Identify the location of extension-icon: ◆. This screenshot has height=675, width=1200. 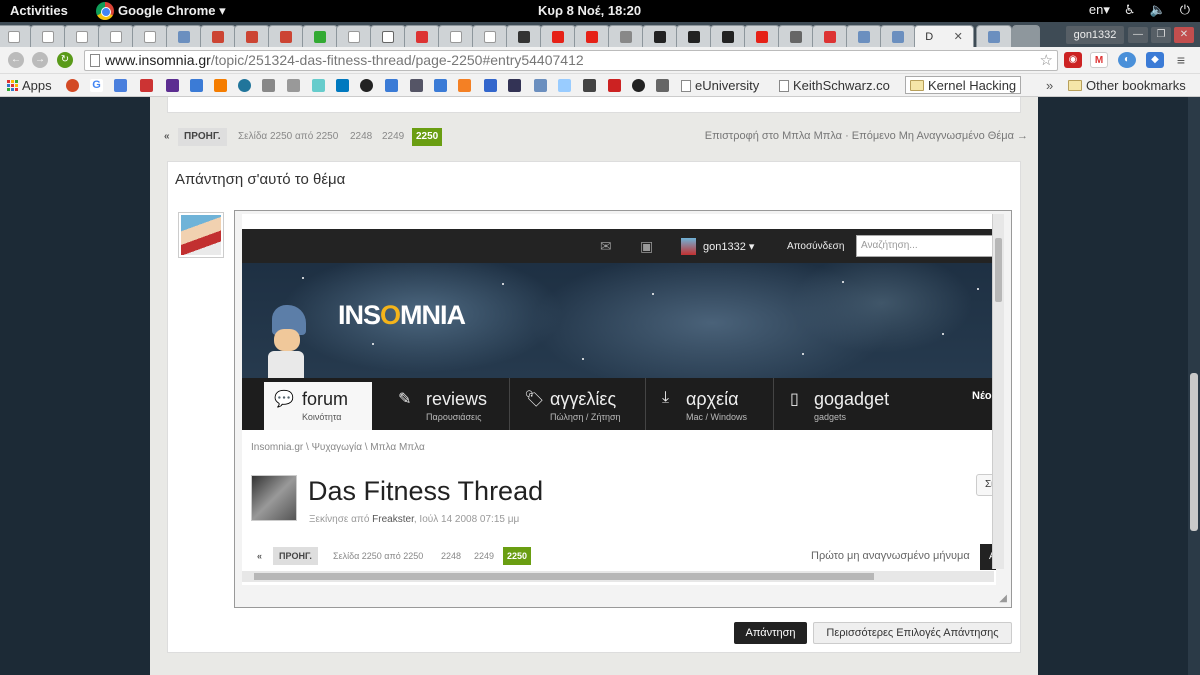
(1155, 60).